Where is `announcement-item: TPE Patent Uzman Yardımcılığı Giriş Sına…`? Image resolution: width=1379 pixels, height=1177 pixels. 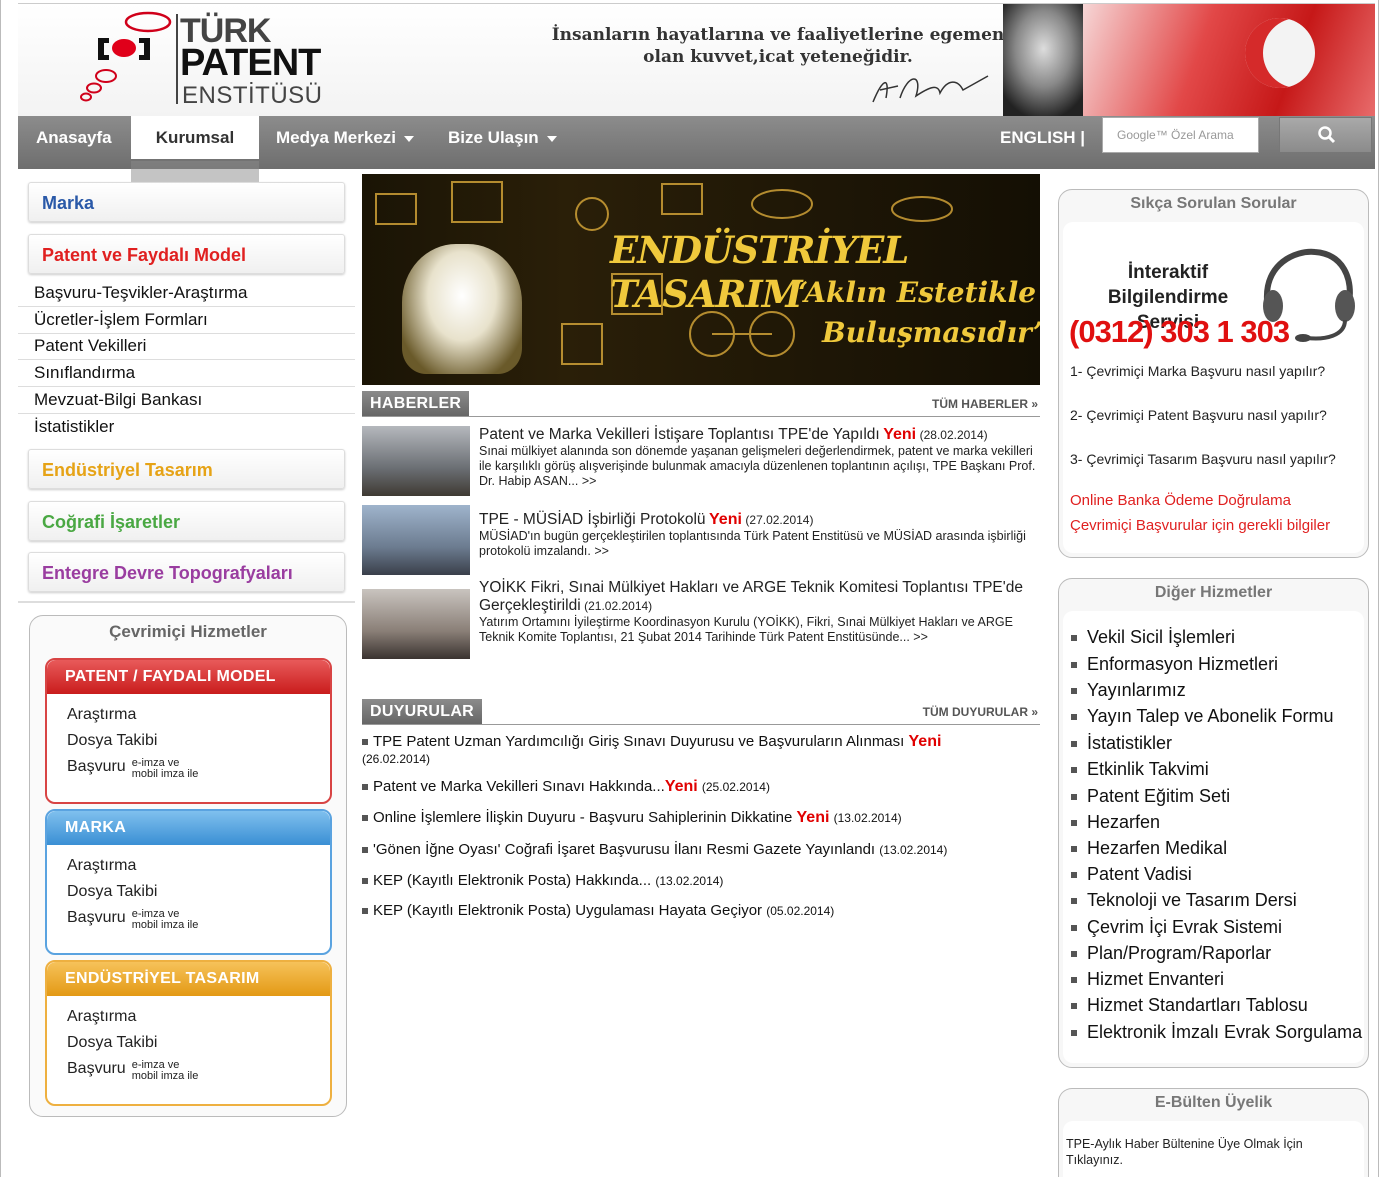 announcement-item: TPE Patent Uzman Yardımcılığı Giriş Sına… is located at coordinates (701, 750).